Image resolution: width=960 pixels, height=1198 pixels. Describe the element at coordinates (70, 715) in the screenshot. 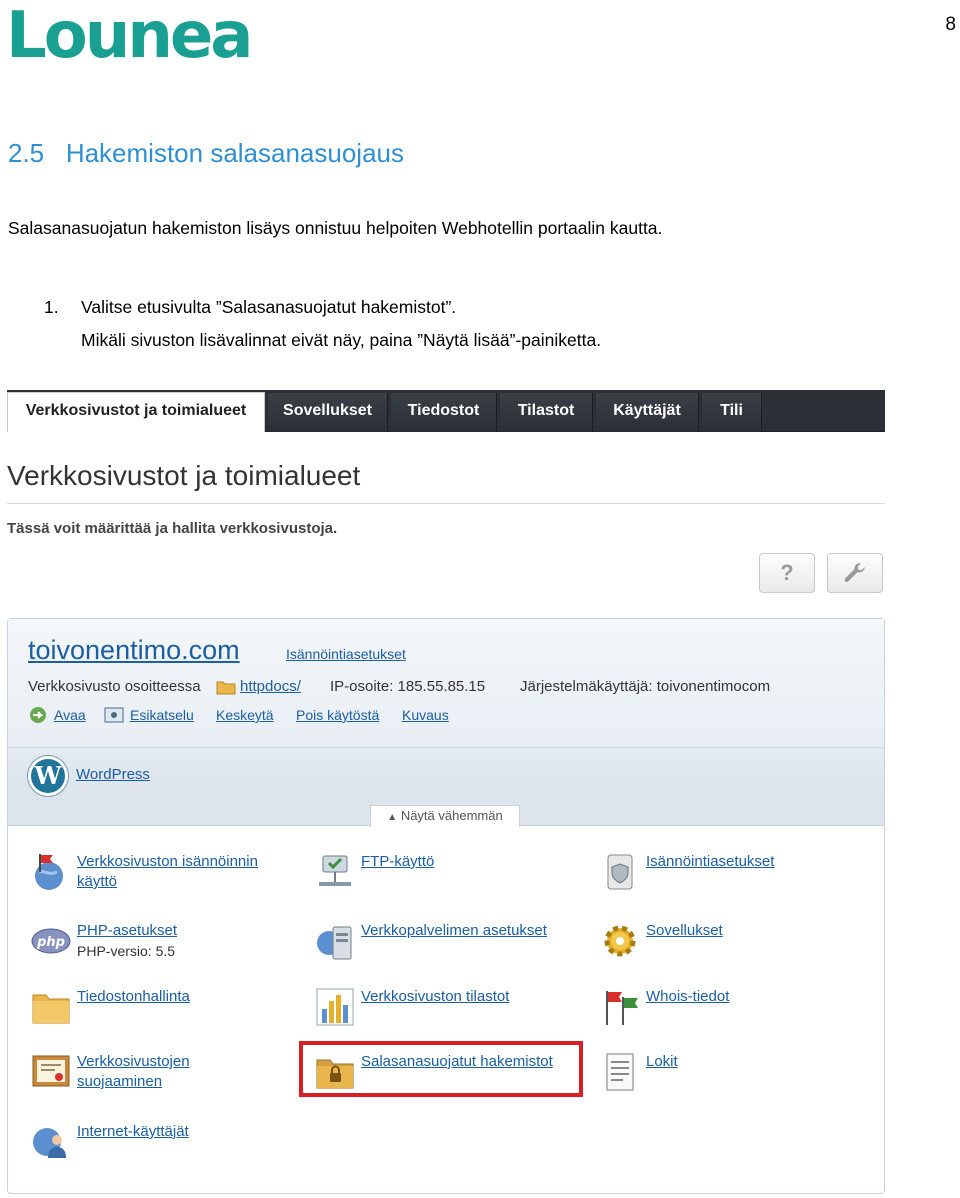

I see `action-open: Avaa` at that location.